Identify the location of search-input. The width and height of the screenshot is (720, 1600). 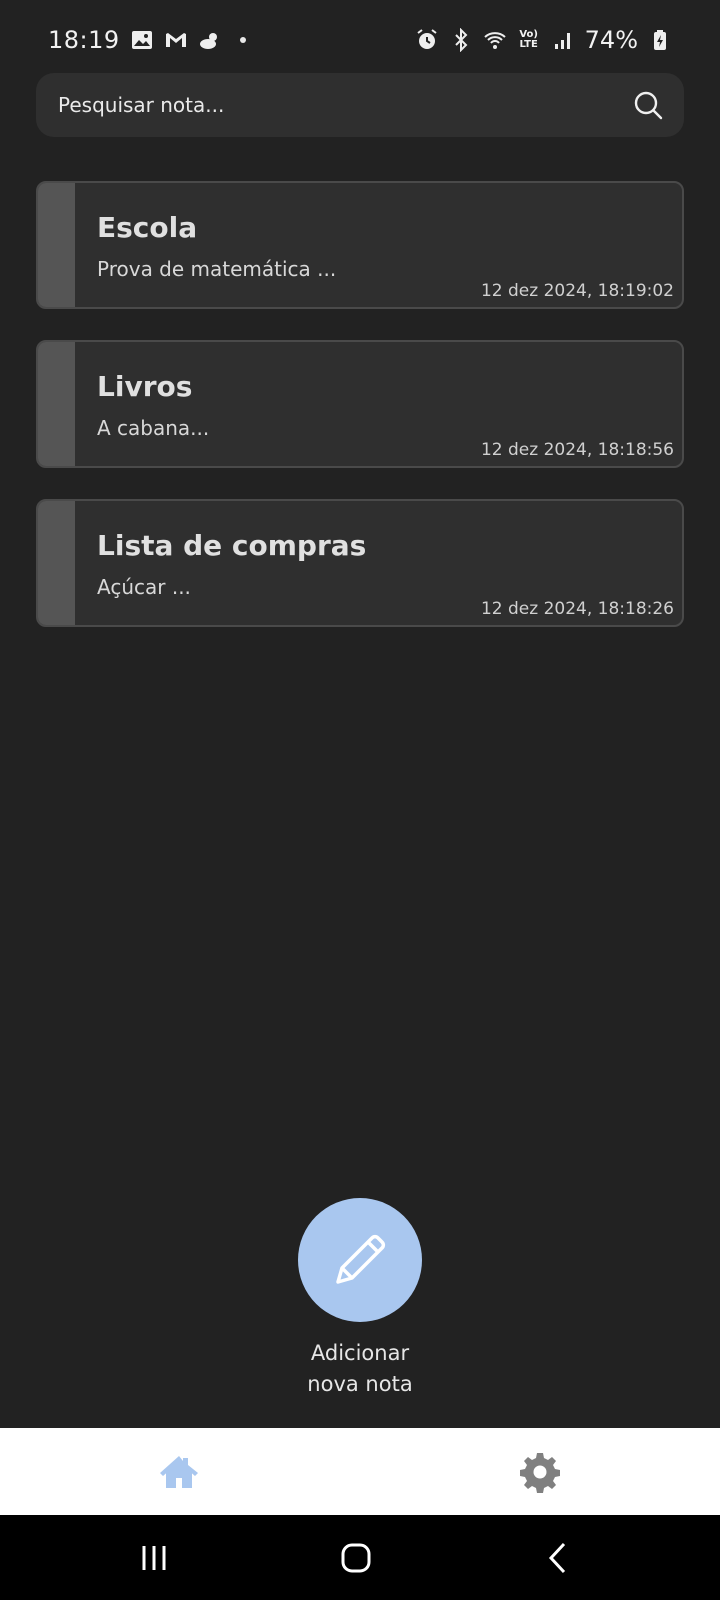
(318, 105).